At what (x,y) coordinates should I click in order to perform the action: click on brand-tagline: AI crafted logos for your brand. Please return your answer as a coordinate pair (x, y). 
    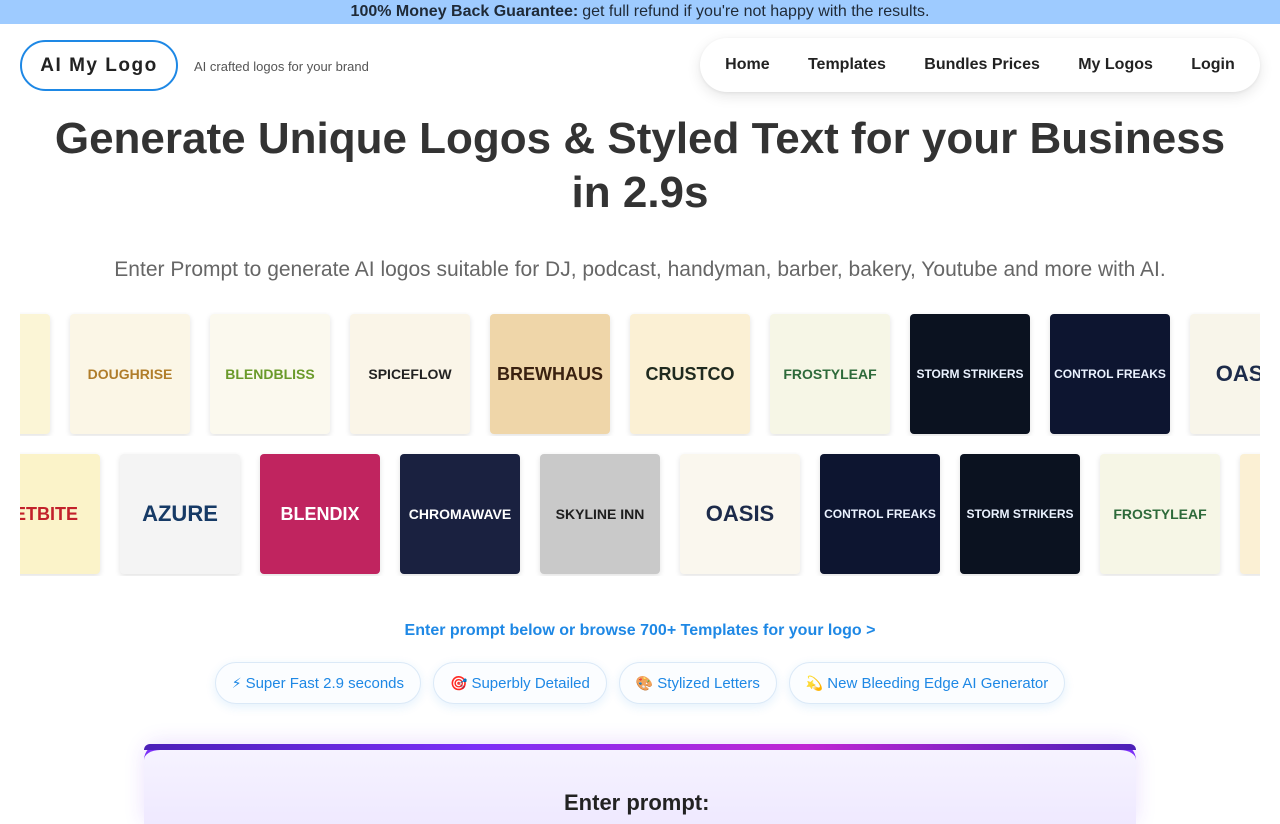
    Looking at the image, I should click on (281, 66).